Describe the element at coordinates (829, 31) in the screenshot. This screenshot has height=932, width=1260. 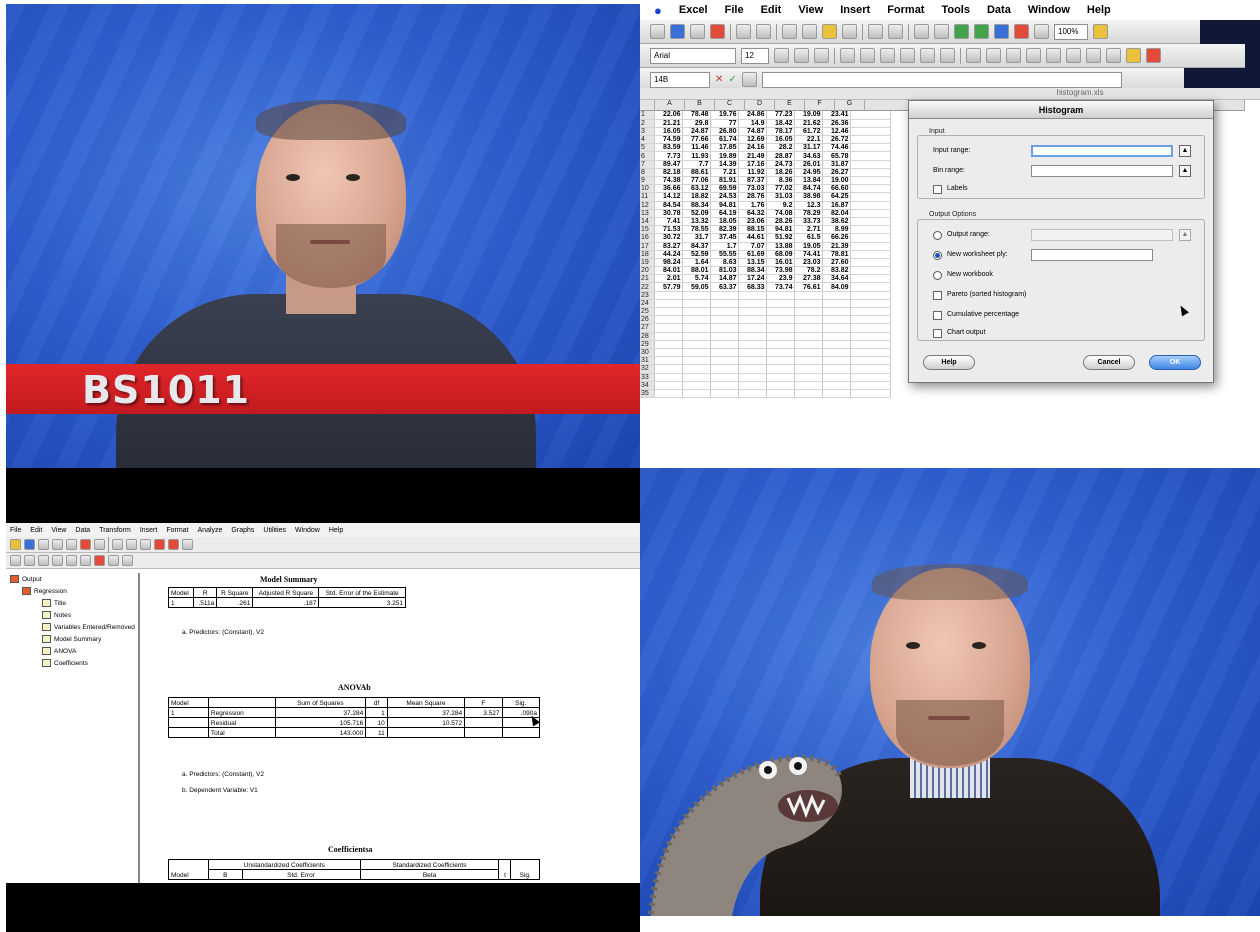
I see `paste-icon` at that location.